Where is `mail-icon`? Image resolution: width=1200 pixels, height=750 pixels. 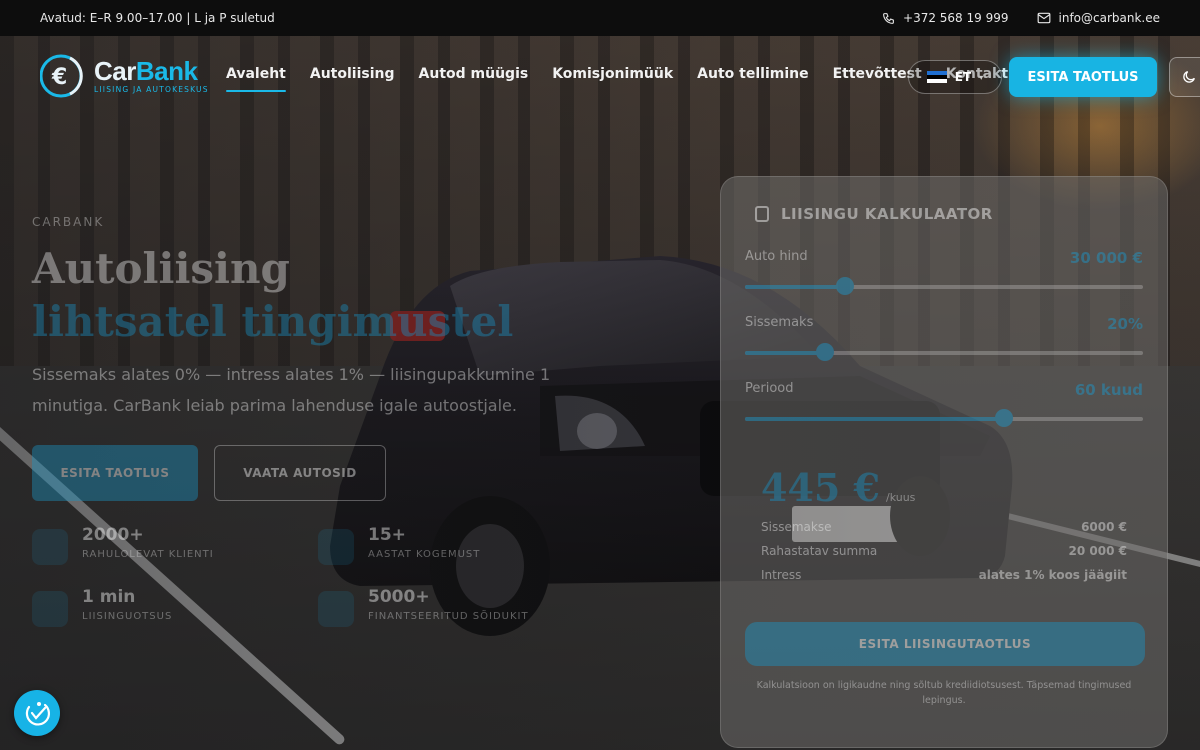
mail-icon is located at coordinates (1044, 18).